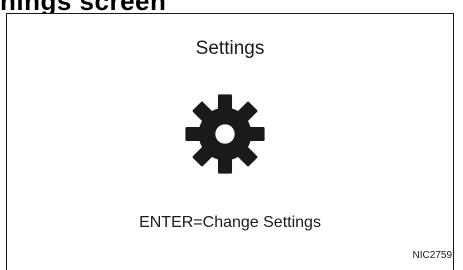 The height and width of the screenshot is (270, 463). What do you see at coordinates (230, 222) in the screenshot?
I see `enter-change-settings-prompt: ENTER=Change Settings` at bounding box center [230, 222].